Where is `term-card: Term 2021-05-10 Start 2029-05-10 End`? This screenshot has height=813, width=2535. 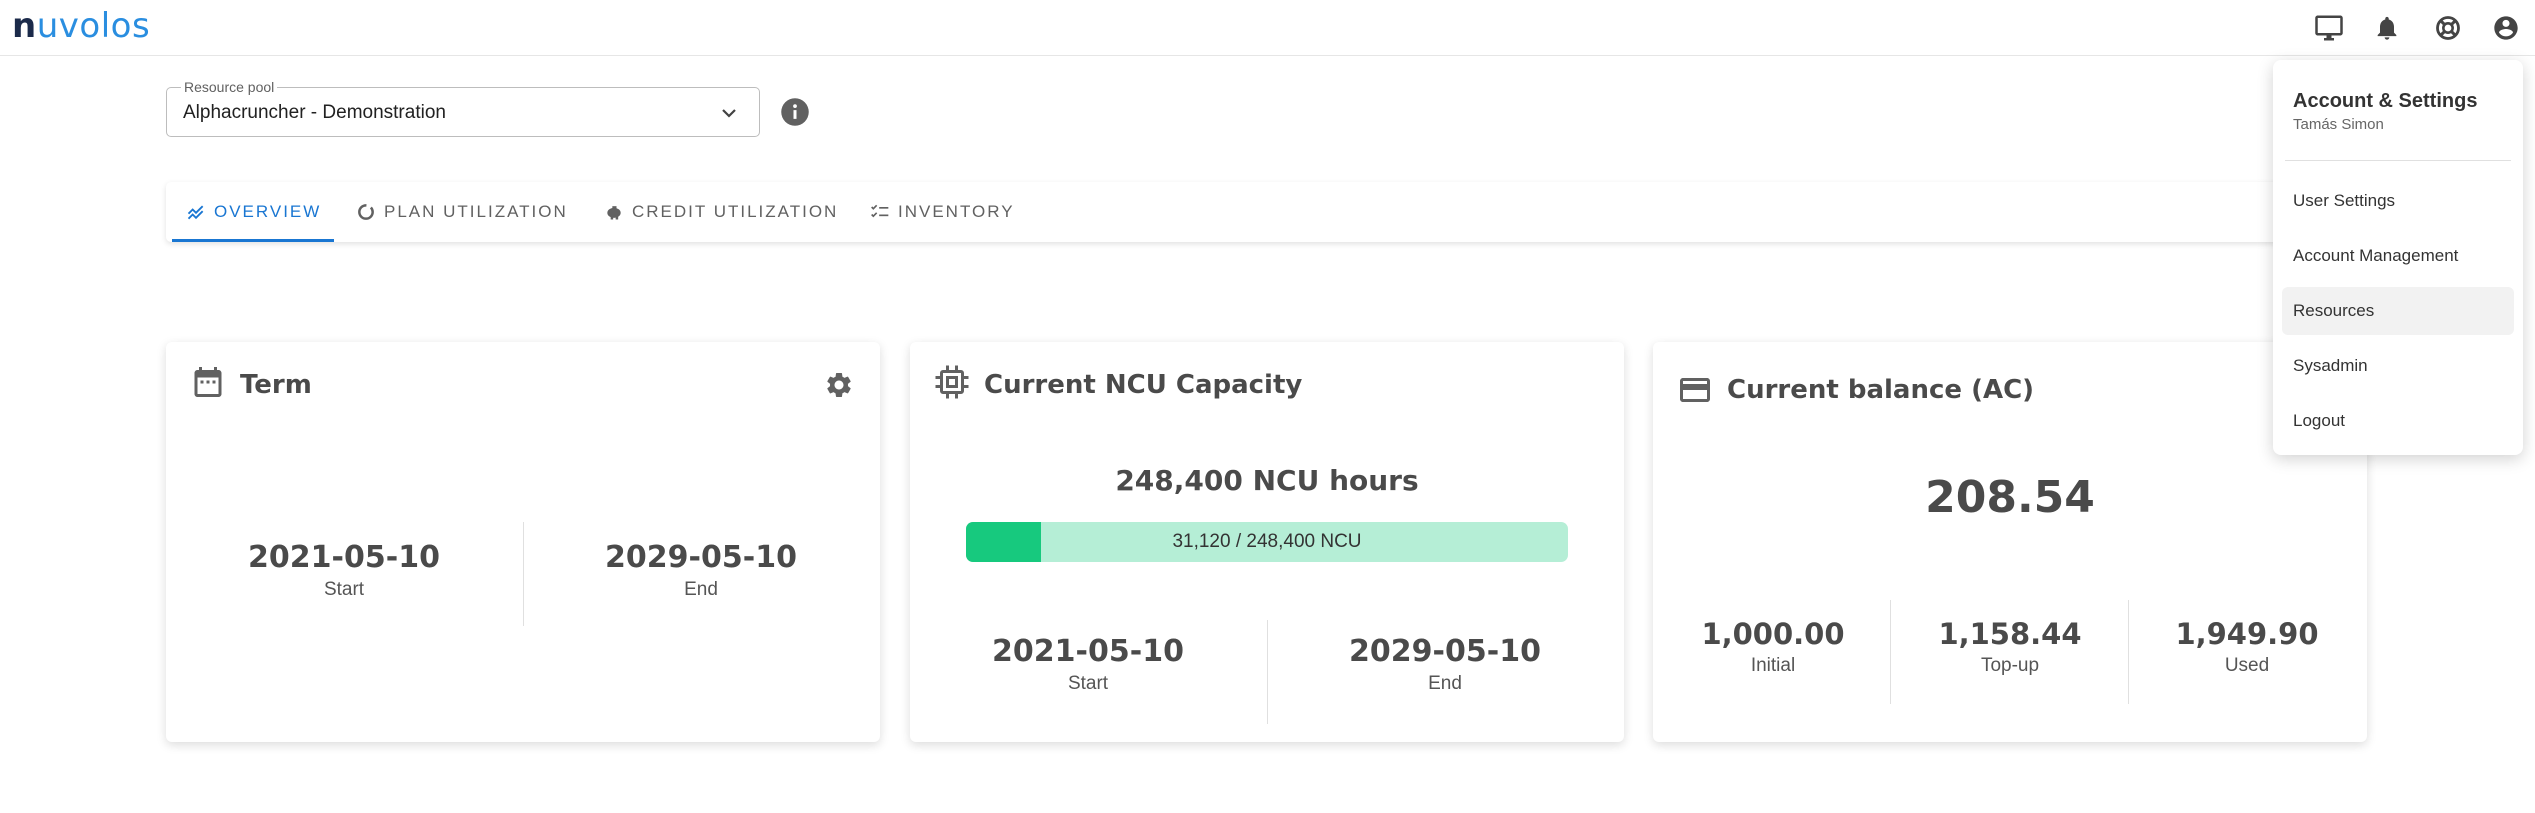
term-card: Term 2021-05-10 Start 2029-05-10 End is located at coordinates (523, 542).